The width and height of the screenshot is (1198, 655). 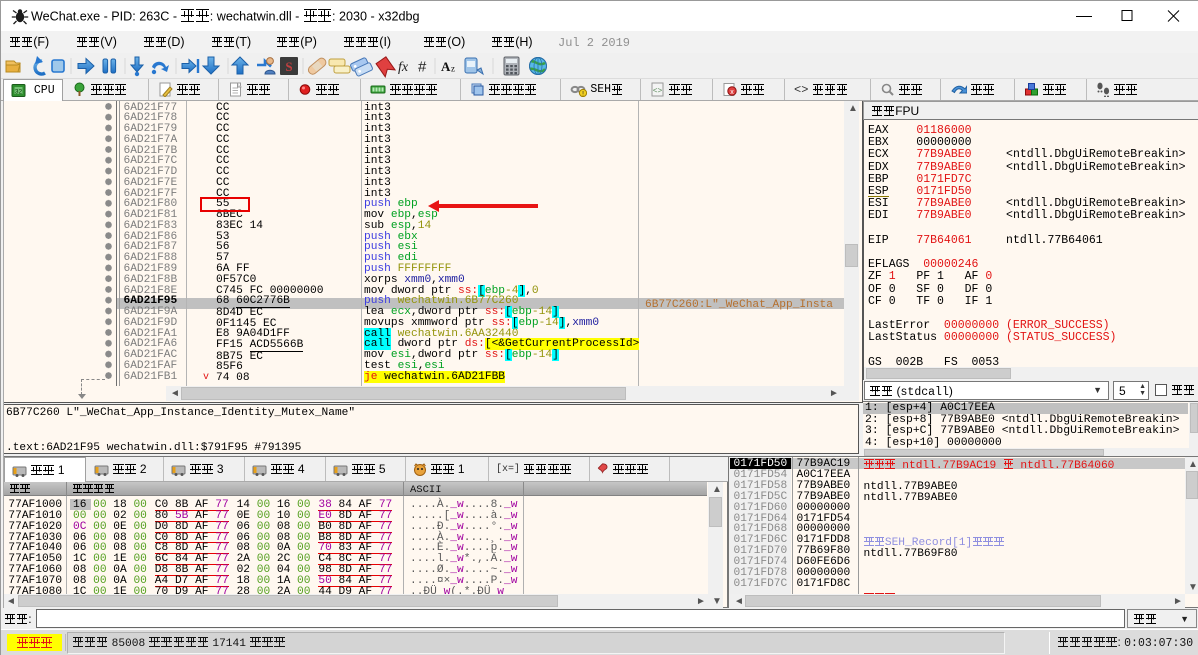 I want to click on svg-text: S, so click(x=288, y=66).